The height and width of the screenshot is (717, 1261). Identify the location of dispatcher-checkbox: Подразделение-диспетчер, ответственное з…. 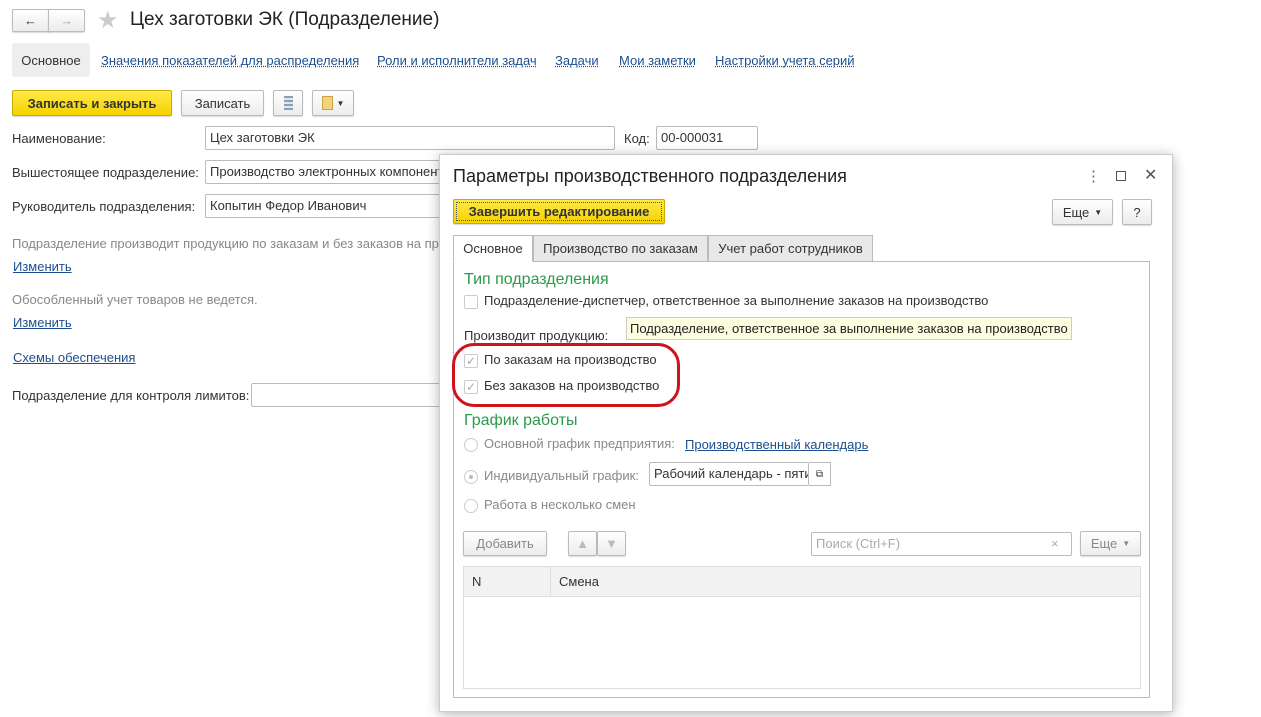
(726, 301).